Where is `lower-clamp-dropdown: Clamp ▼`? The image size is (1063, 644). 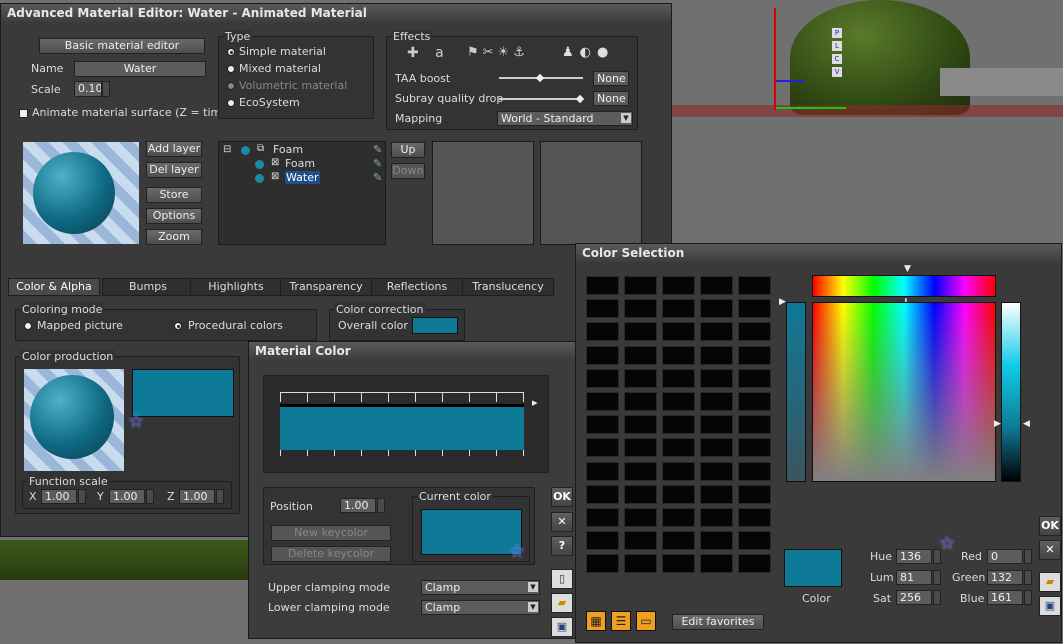 lower-clamp-dropdown: Clamp ▼ is located at coordinates (480, 607).